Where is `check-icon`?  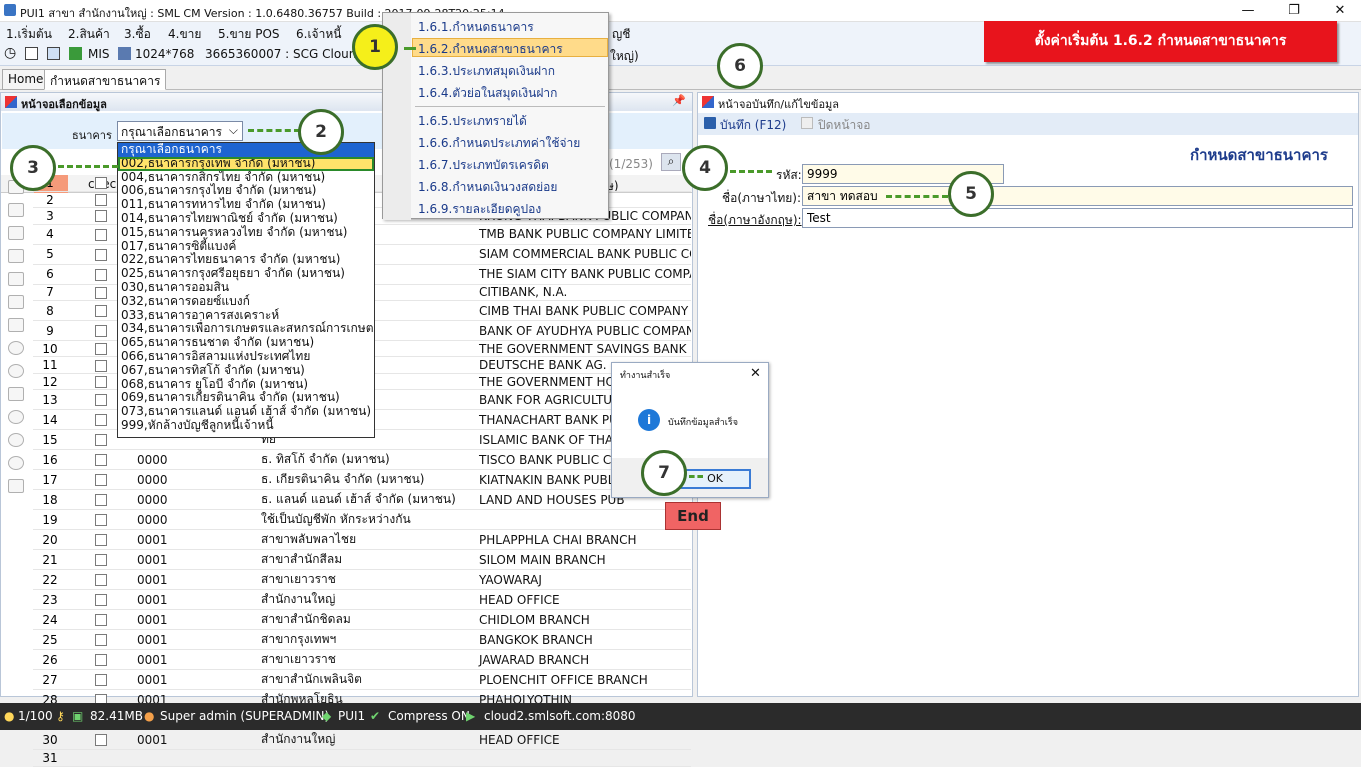 check-icon is located at coordinates (16, 233).